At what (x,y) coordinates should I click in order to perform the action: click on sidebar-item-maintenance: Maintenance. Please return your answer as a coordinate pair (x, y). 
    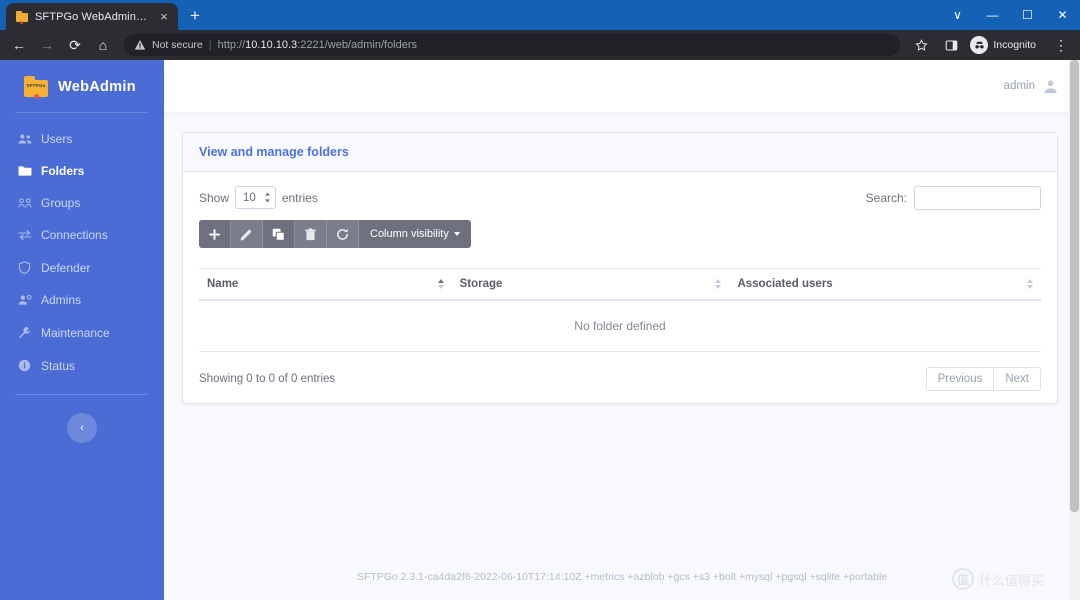
    Looking at the image, I should click on (82, 332).